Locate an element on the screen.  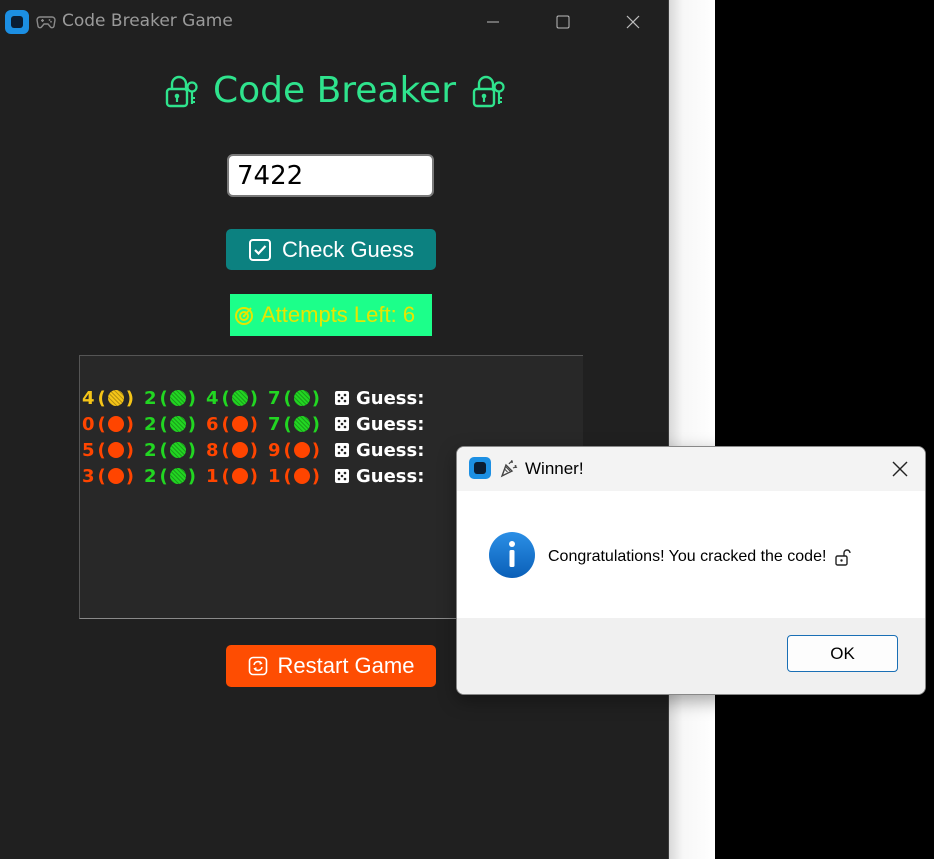
party-popper-icon is located at coordinates (509, 468).